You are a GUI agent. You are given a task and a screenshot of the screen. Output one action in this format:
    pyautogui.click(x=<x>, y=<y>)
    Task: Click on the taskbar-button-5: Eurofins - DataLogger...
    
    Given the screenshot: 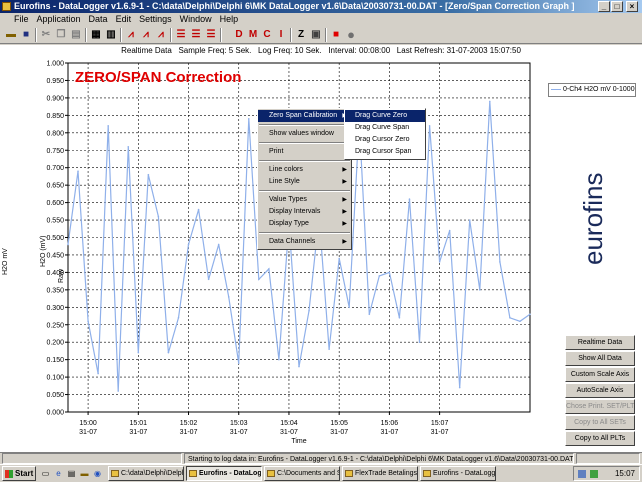 What is the action you would take?
    pyautogui.click(x=458, y=473)
    